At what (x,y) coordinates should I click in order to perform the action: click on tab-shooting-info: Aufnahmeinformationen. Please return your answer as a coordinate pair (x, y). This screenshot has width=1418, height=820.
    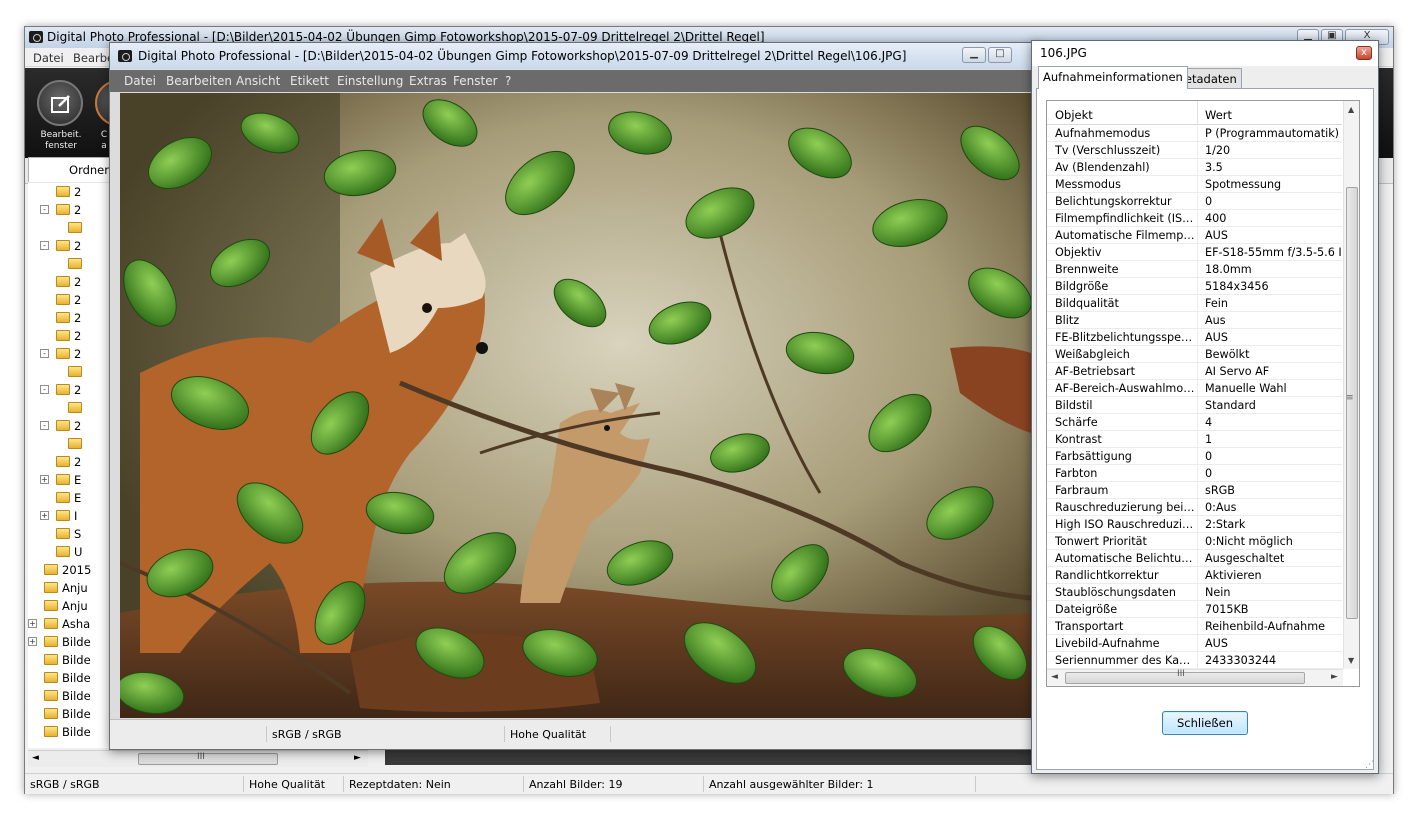
    Looking at the image, I should click on (1113, 77).